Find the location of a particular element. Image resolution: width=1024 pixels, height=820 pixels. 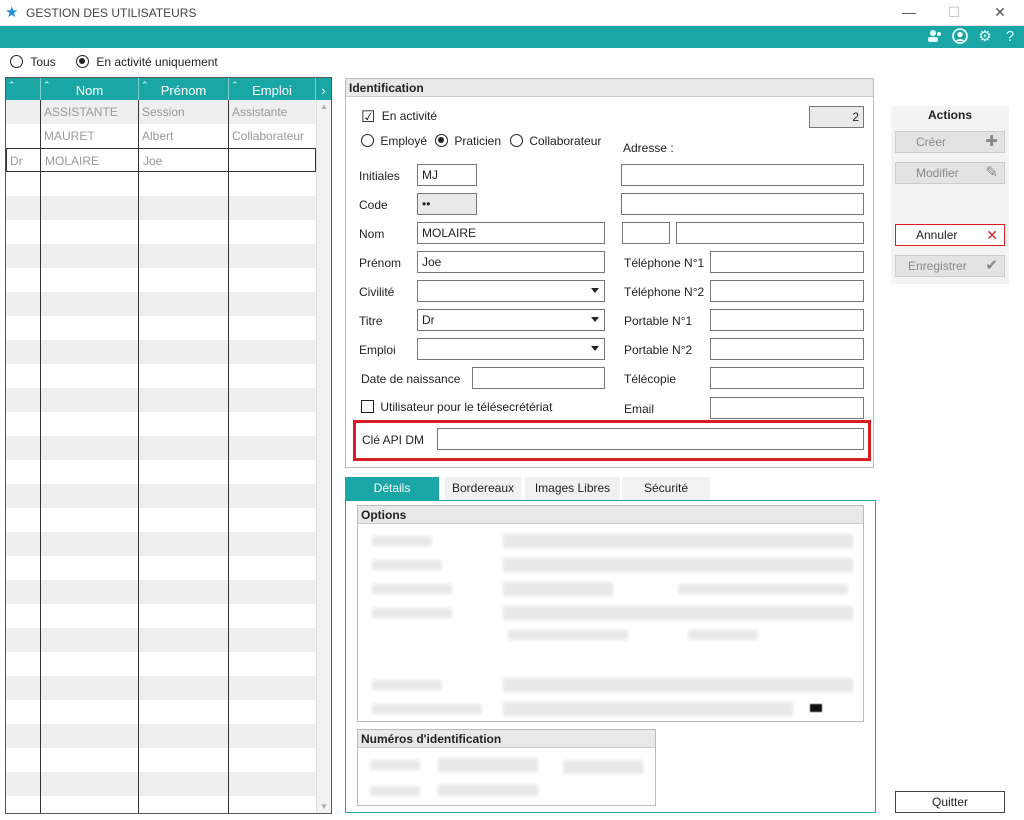

role-collaborateur-radio is located at coordinates (516, 140).